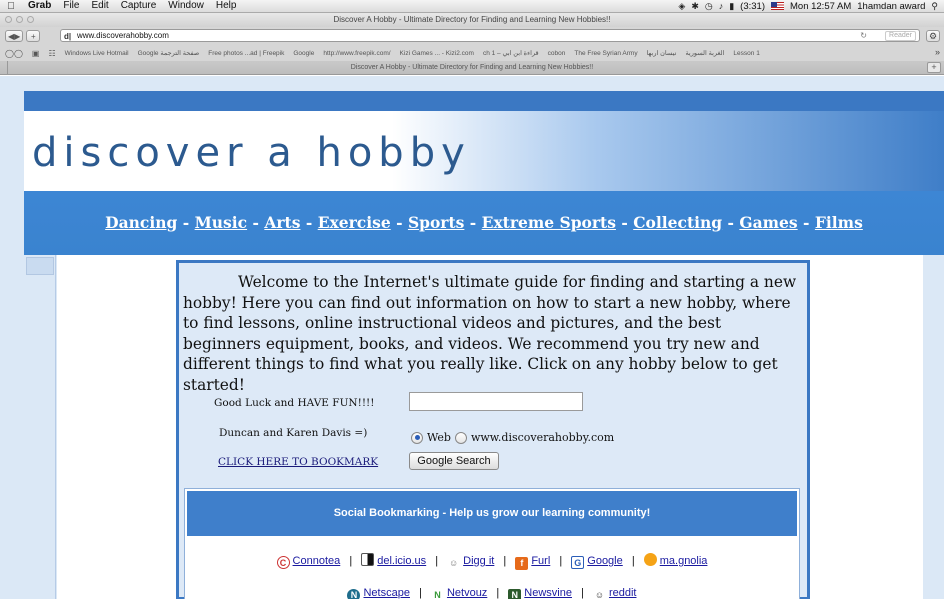  I want to click on digg-icon: ☺, so click(454, 563).